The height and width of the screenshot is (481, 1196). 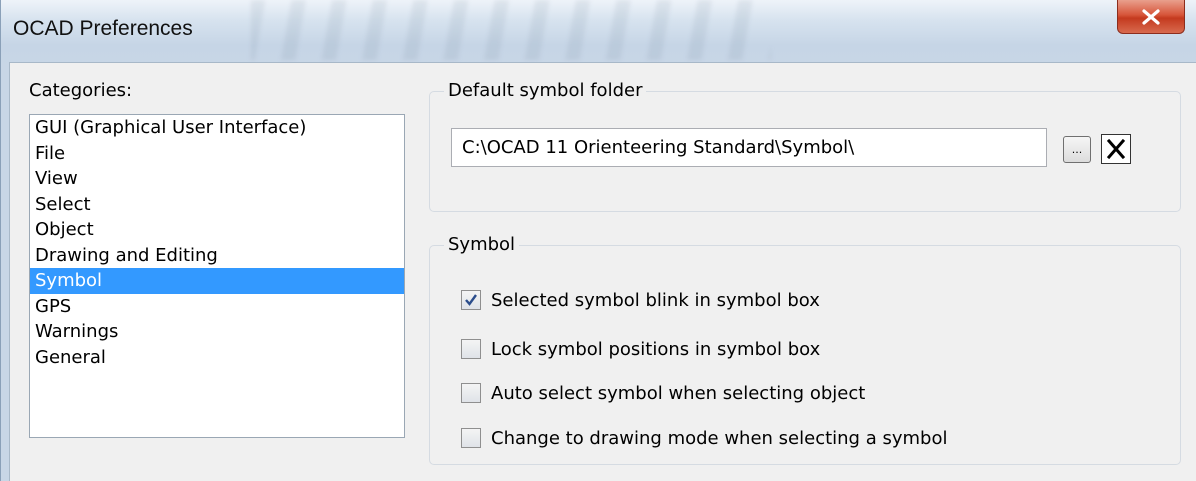 What do you see at coordinates (217, 154) in the screenshot?
I see `category-item-file: File` at bounding box center [217, 154].